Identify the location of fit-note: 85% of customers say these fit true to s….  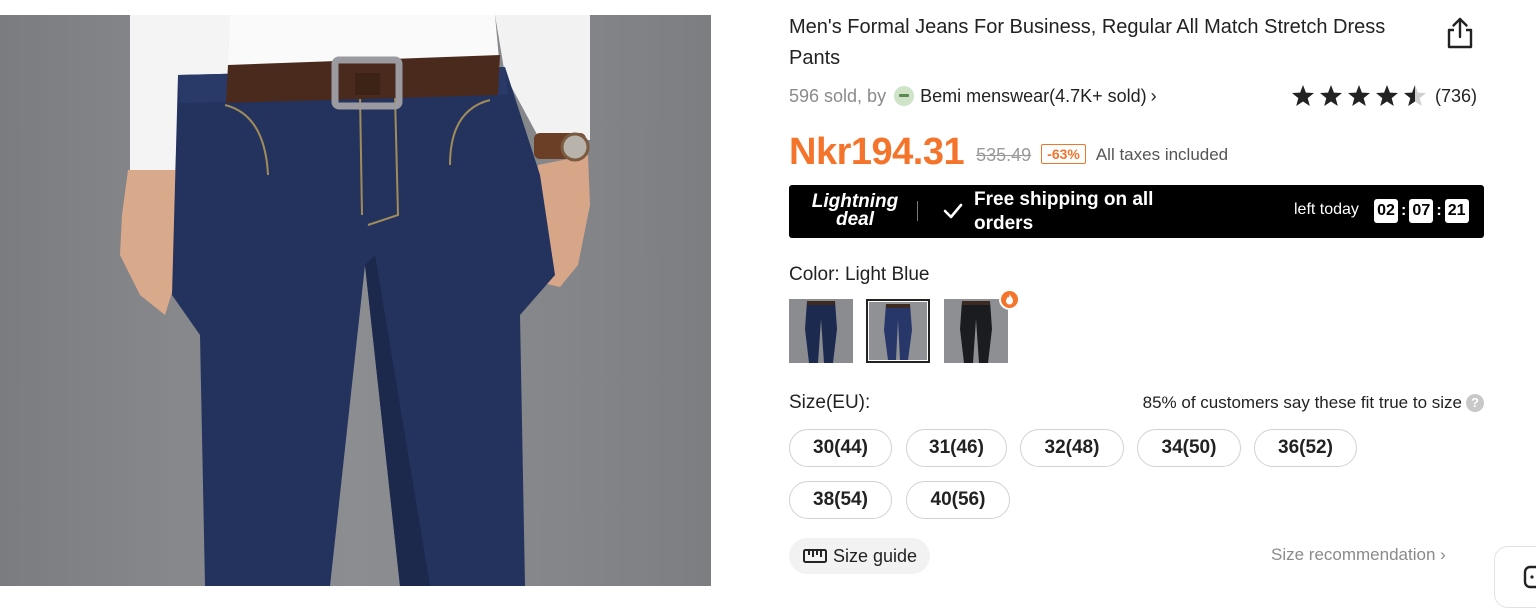
(1313, 403).